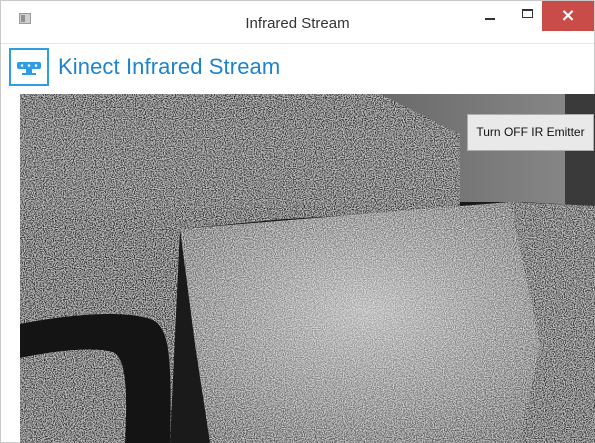 The width and height of the screenshot is (595, 443). Describe the element at coordinates (29, 67) in the screenshot. I see `kinect-sensor-icon` at that location.